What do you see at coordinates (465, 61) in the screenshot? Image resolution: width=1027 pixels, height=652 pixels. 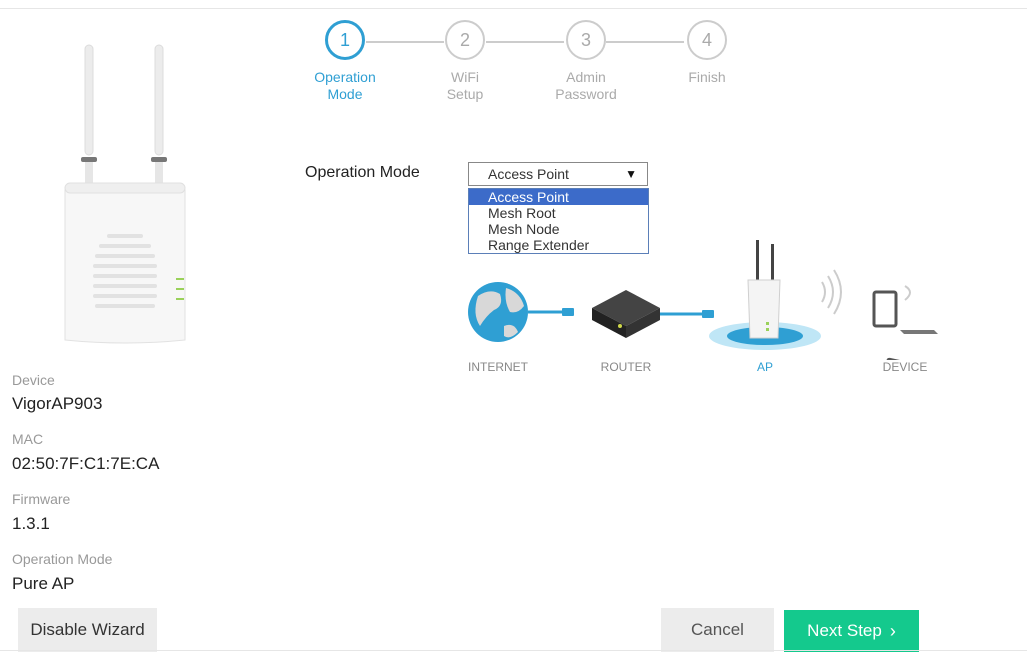 I see `step-wifi-setup: 2 WiFi Setup` at bounding box center [465, 61].